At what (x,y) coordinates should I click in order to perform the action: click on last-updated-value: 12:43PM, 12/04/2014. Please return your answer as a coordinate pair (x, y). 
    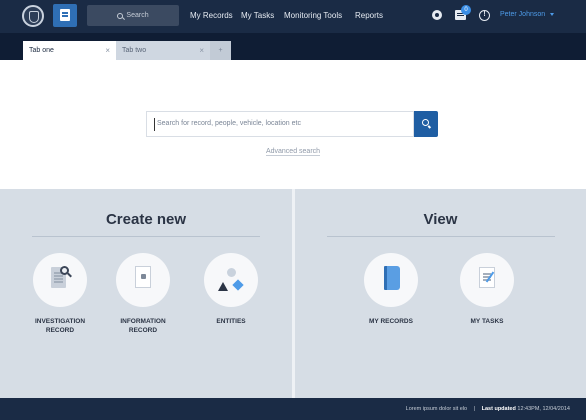
    Looking at the image, I should click on (543, 409).